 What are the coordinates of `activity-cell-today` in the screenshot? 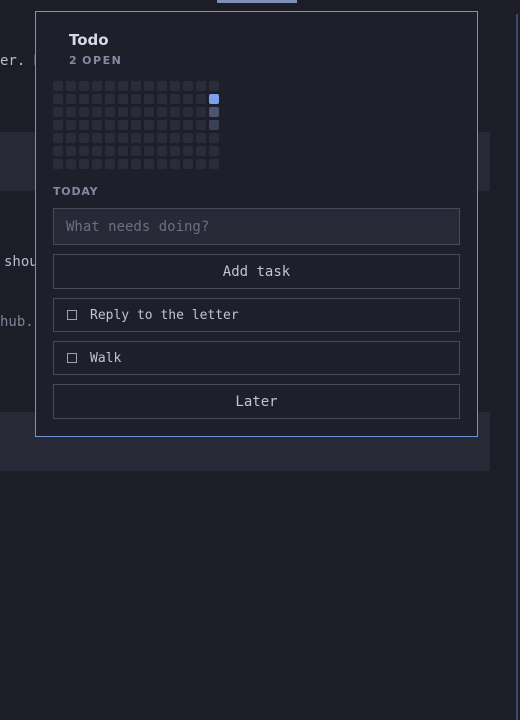 It's located at (214, 99).